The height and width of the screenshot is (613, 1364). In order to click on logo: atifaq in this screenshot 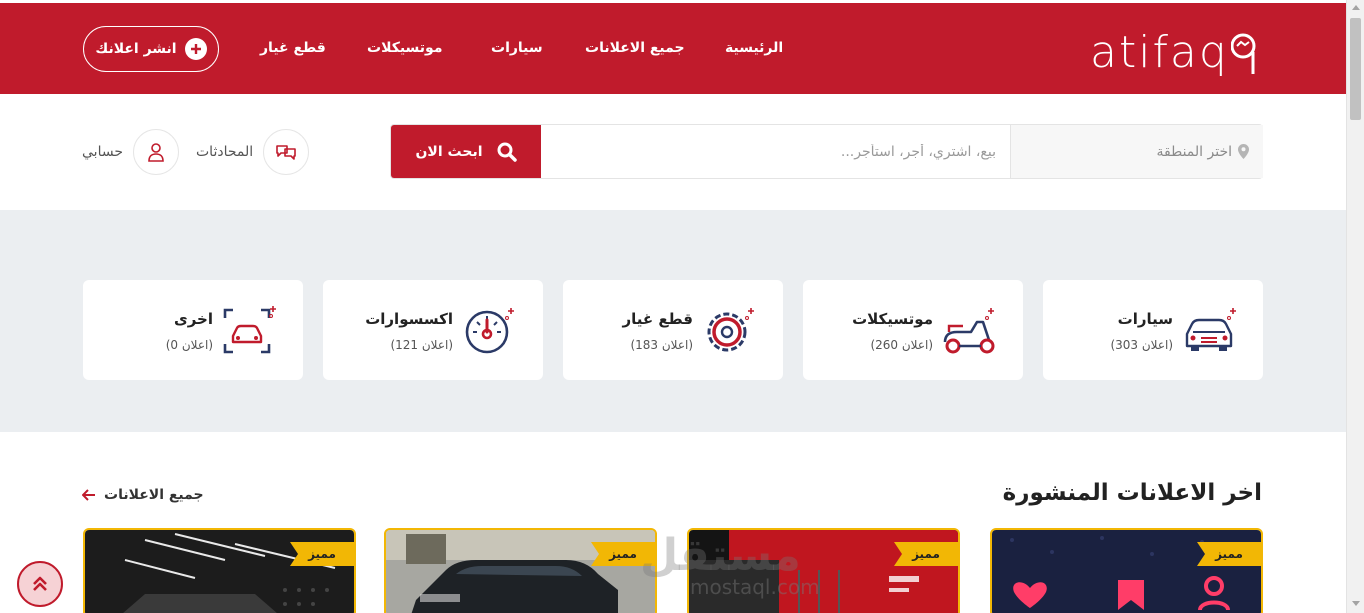, I will do `click(1174, 53)`.